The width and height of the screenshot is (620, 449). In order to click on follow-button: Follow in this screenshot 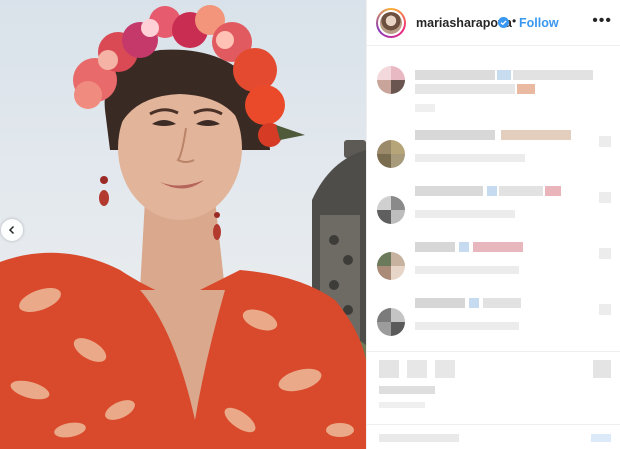, I will do `click(539, 23)`.